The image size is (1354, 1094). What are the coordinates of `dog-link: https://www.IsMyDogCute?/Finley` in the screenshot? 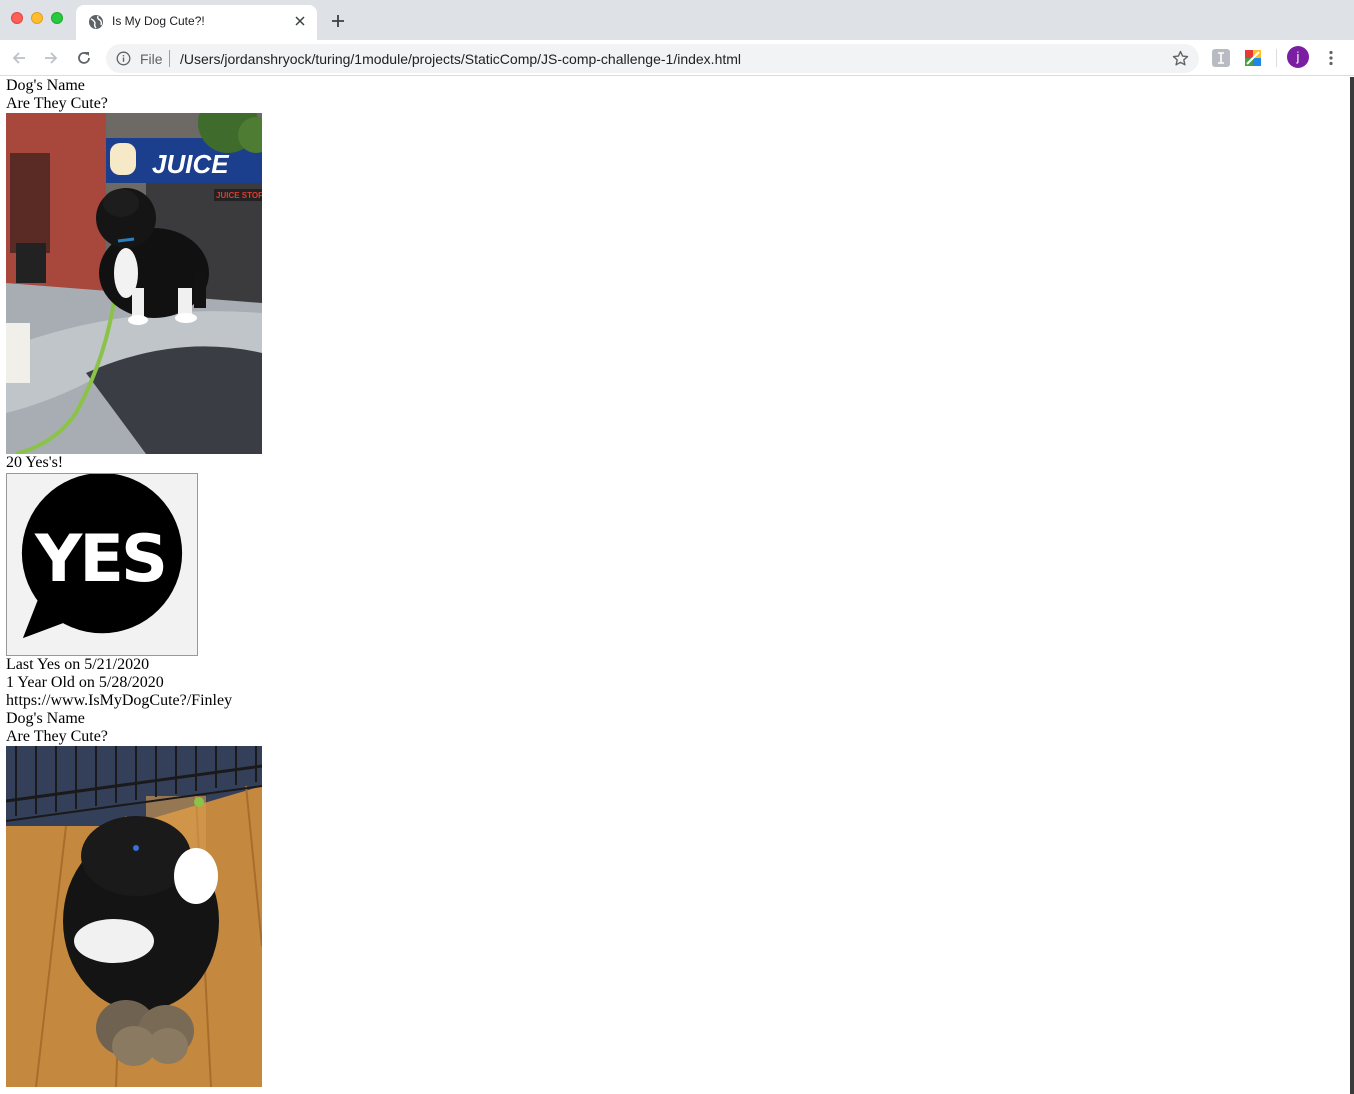 It's located at (675, 701).